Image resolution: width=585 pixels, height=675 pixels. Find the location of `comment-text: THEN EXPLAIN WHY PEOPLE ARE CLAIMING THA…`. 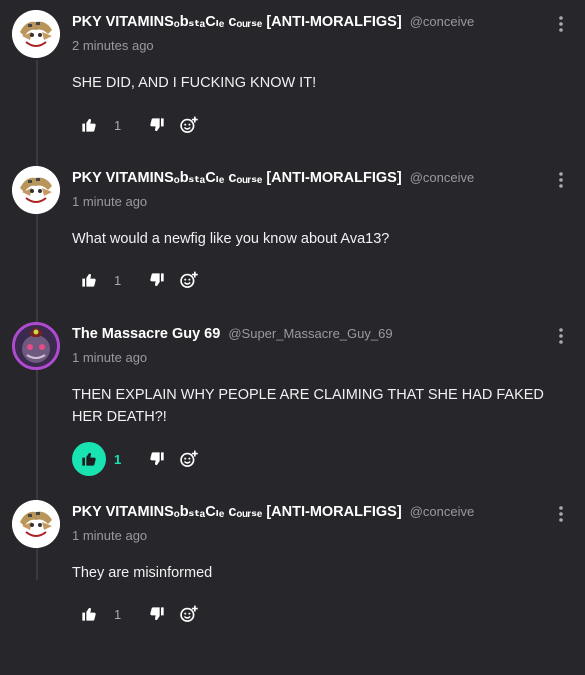

comment-text: THEN EXPLAIN WHY PEOPLE ARE CLAIMING THA… is located at coordinates (308, 406).